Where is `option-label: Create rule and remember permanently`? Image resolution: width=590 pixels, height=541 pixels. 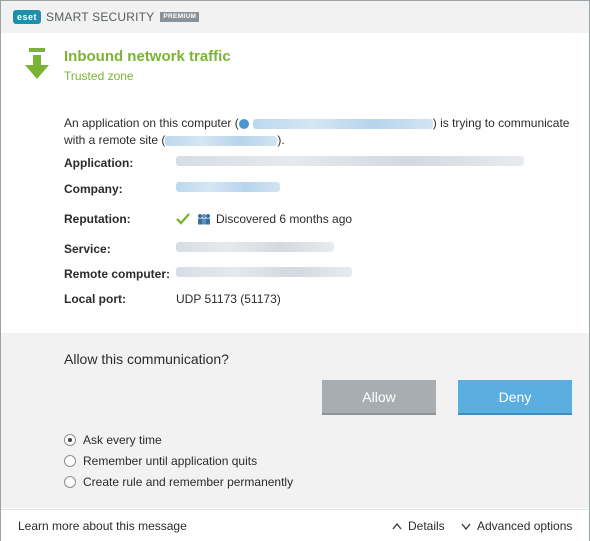
option-label: Create rule and remember permanently is located at coordinates (188, 482).